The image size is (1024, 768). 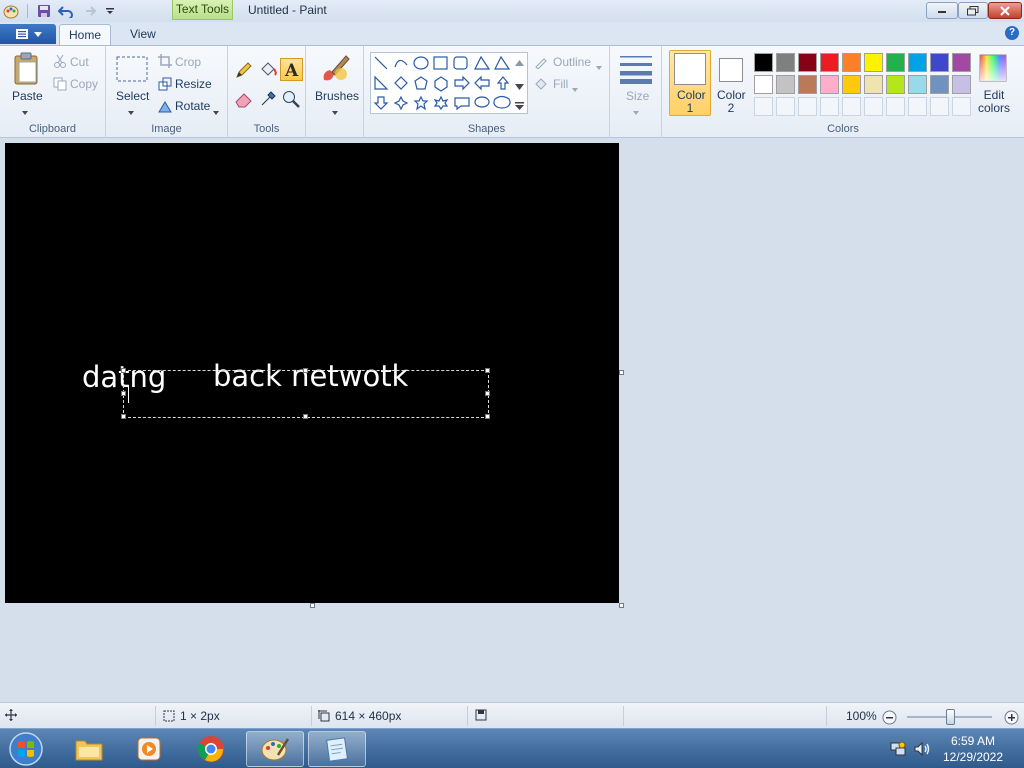 I want to click on size-lines-icon, so click(x=636, y=70).